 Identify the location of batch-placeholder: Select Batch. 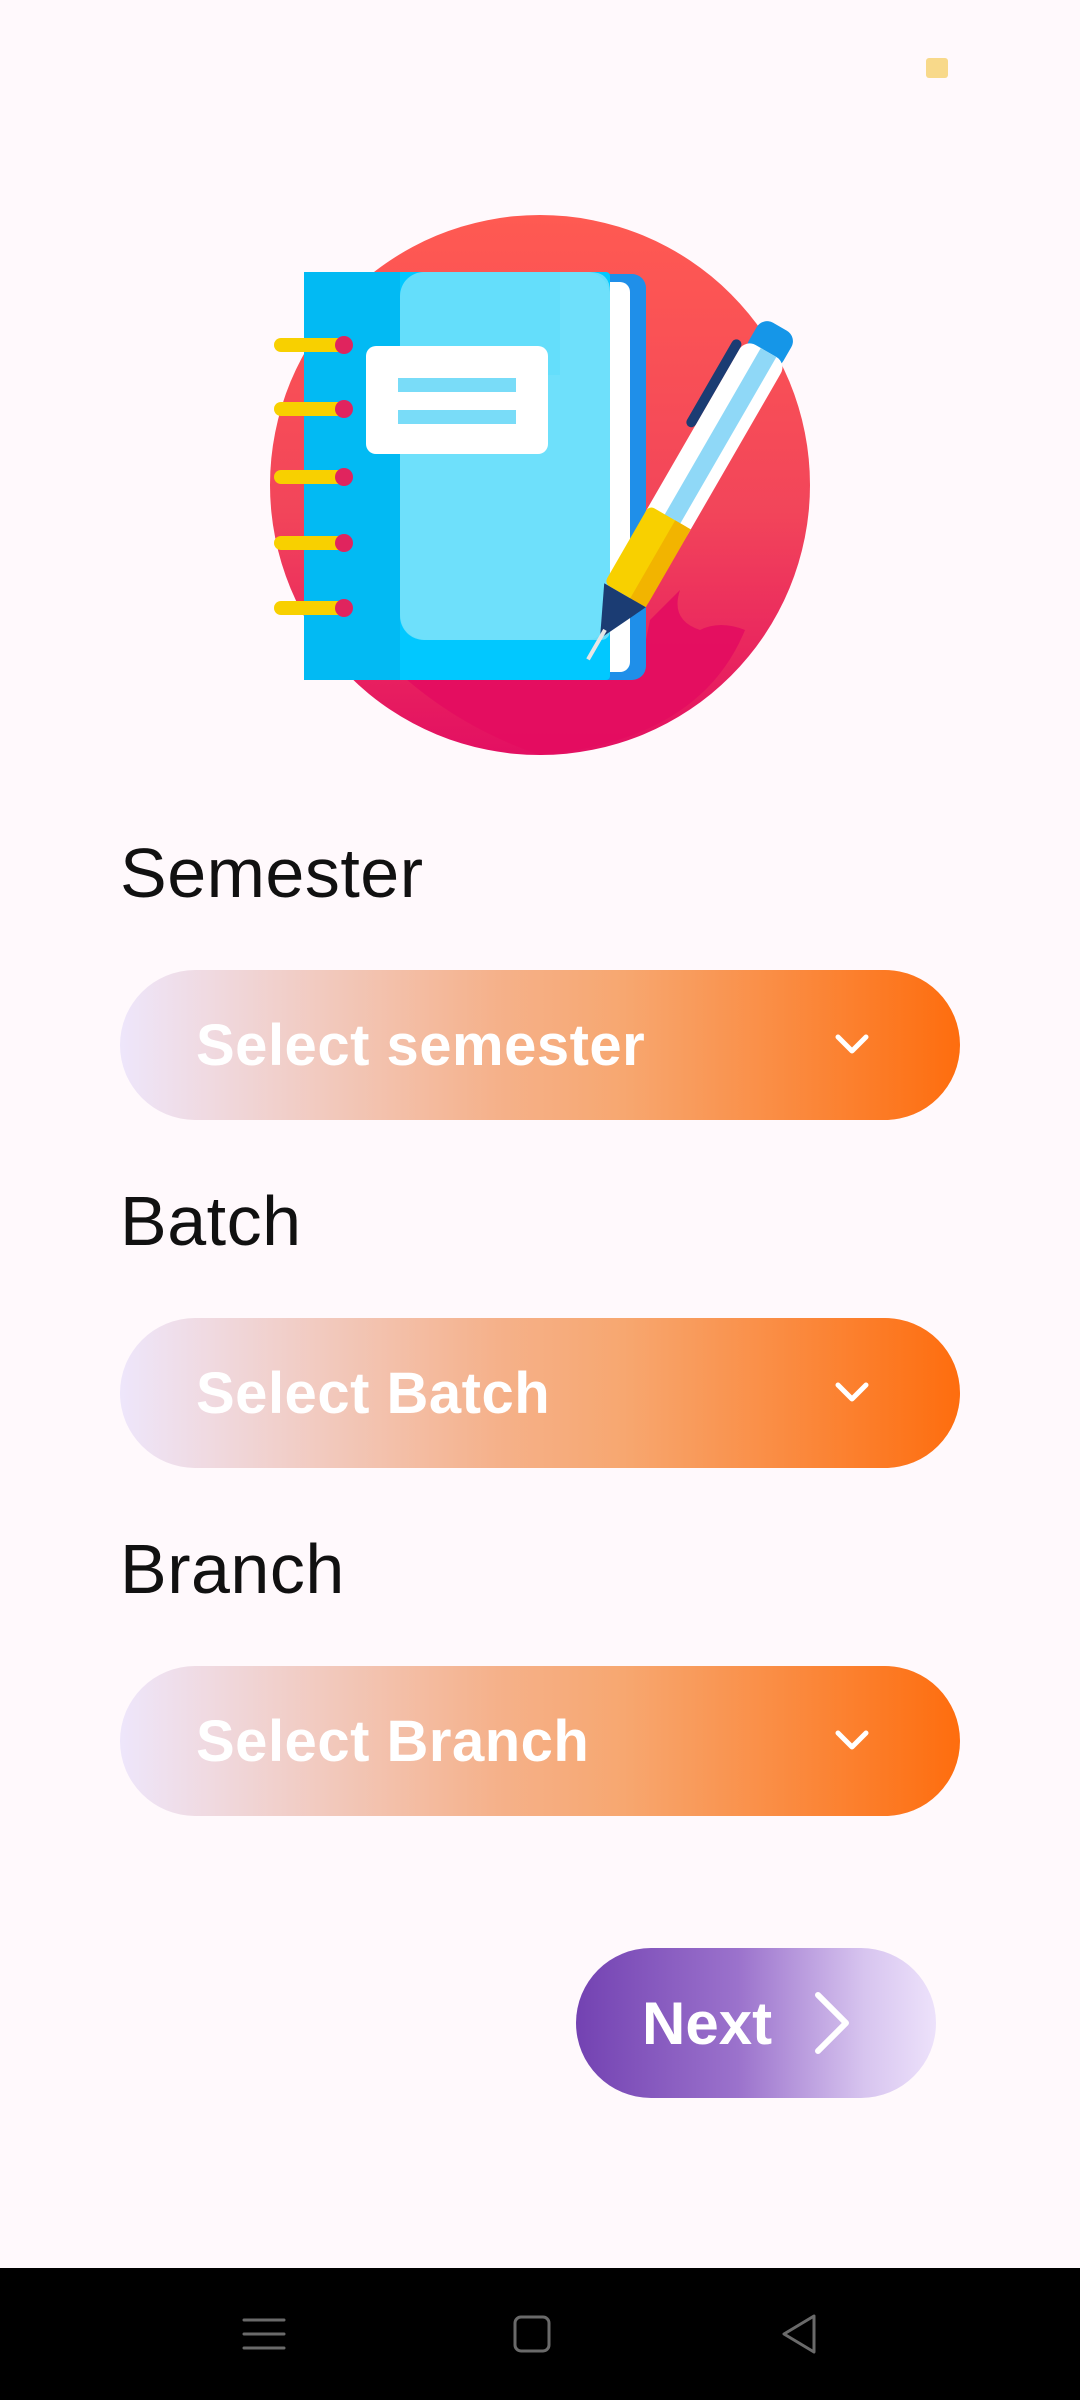
(373, 1393).